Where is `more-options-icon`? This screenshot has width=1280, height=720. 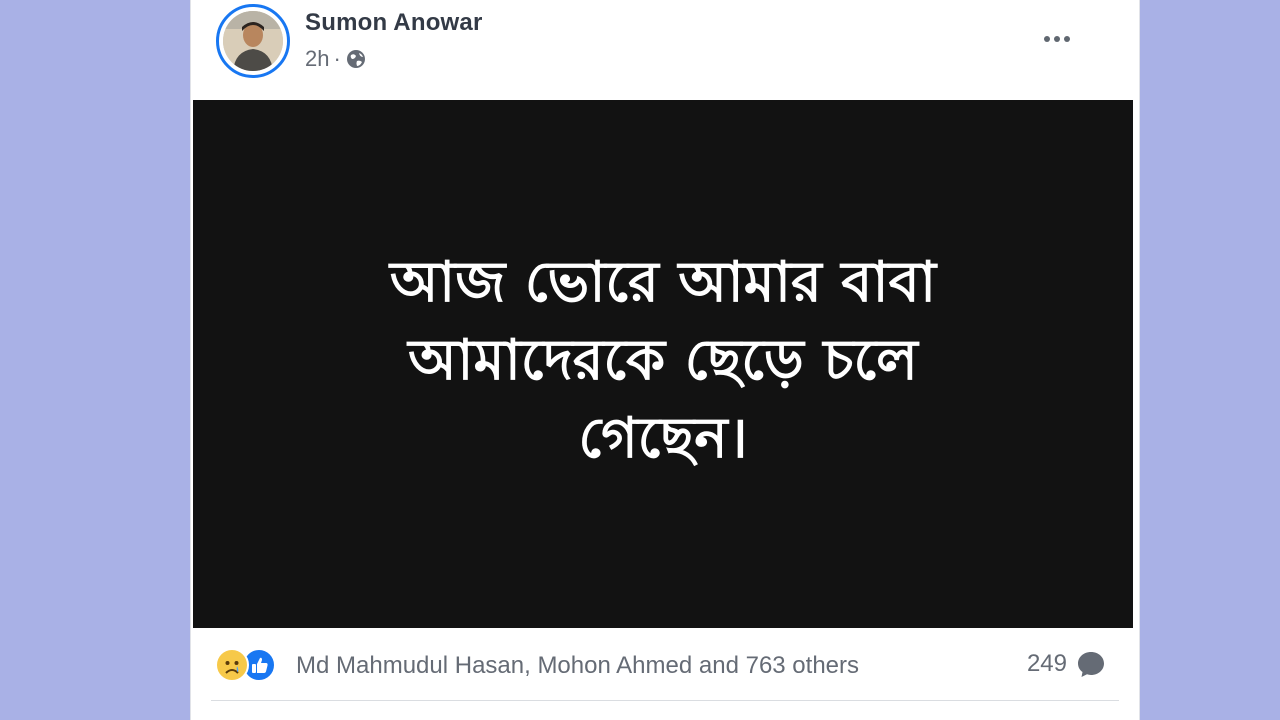 more-options-icon is located at coordinates (1047, 39).